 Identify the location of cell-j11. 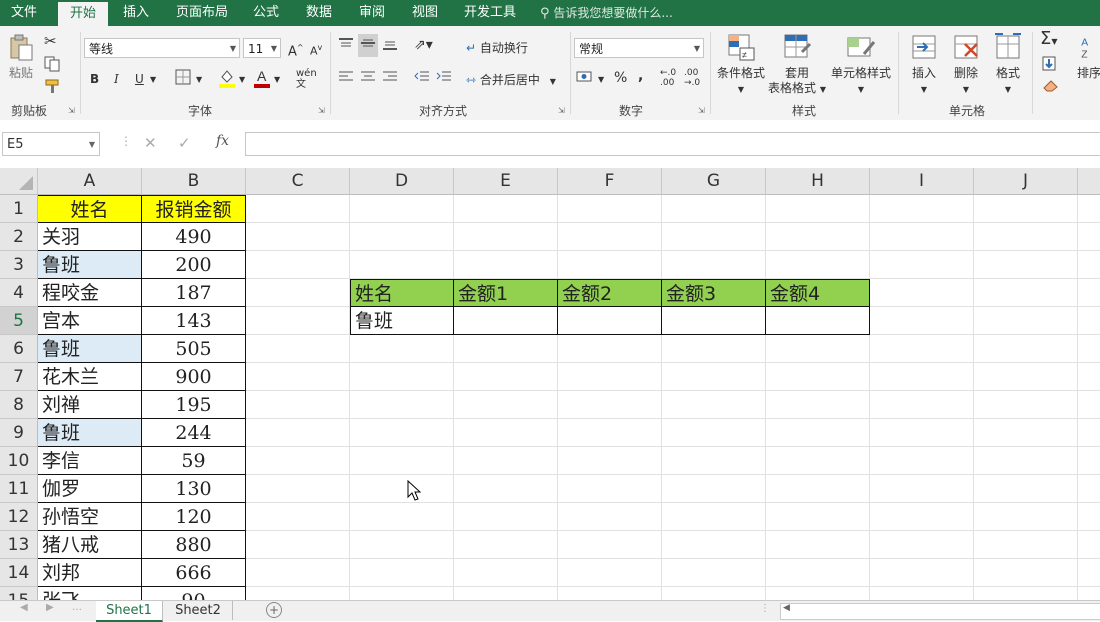
(1026, 489).